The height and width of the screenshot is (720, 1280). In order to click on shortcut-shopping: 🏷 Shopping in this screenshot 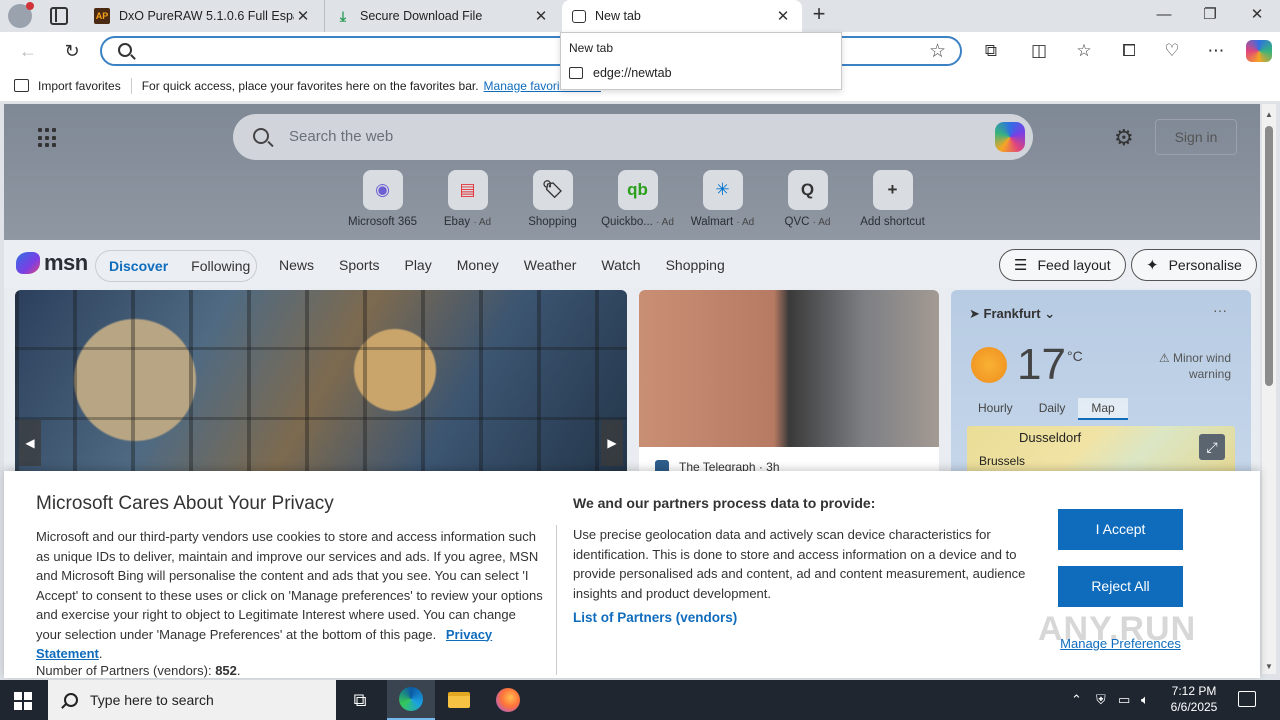, I will do `click(552, 199)`.